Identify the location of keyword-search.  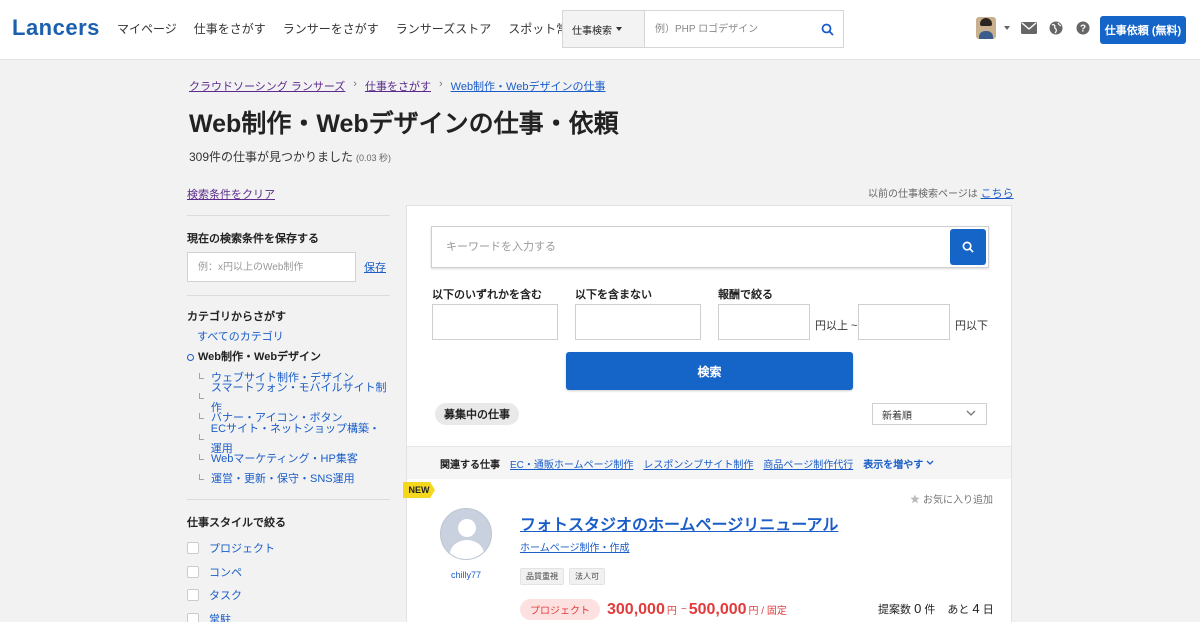
(710, 247).